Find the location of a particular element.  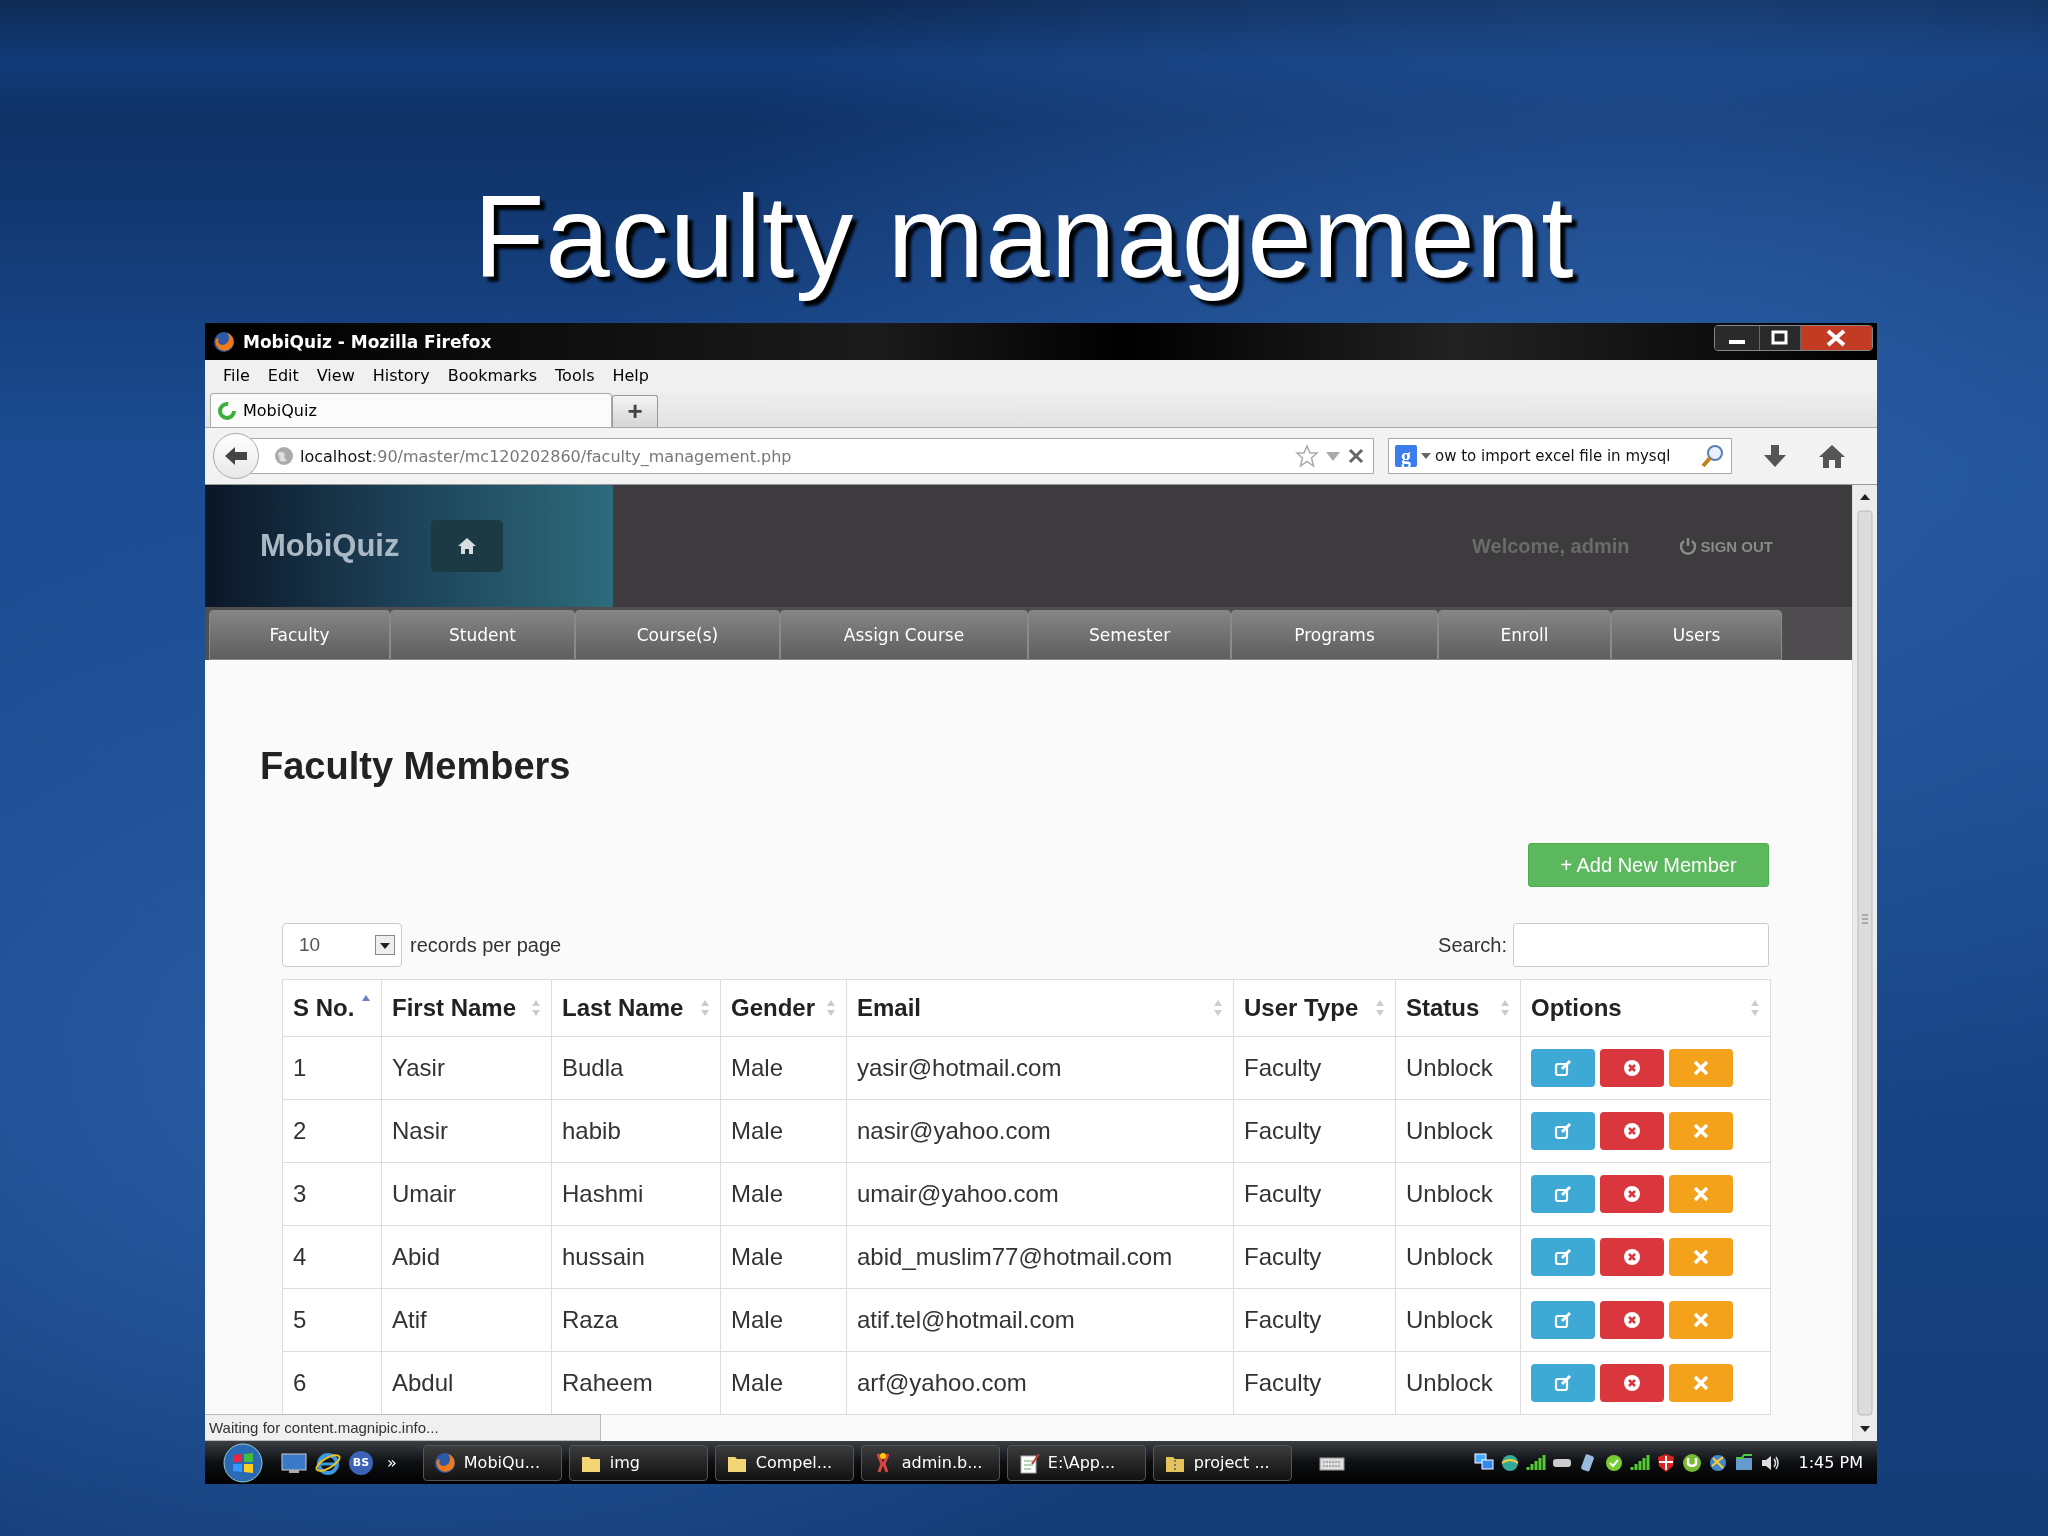

column-header: Email is located at coordinates (1040, 1008).